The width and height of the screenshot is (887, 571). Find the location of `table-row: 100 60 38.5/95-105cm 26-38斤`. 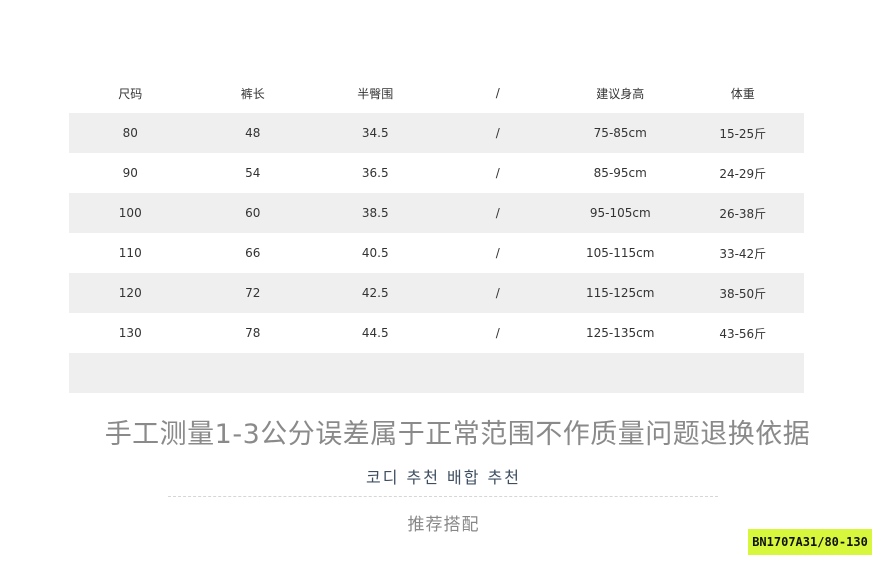

table-row: 100 60 38.5/95-105cm 26-38斤 is located at coordinates (436, 213).